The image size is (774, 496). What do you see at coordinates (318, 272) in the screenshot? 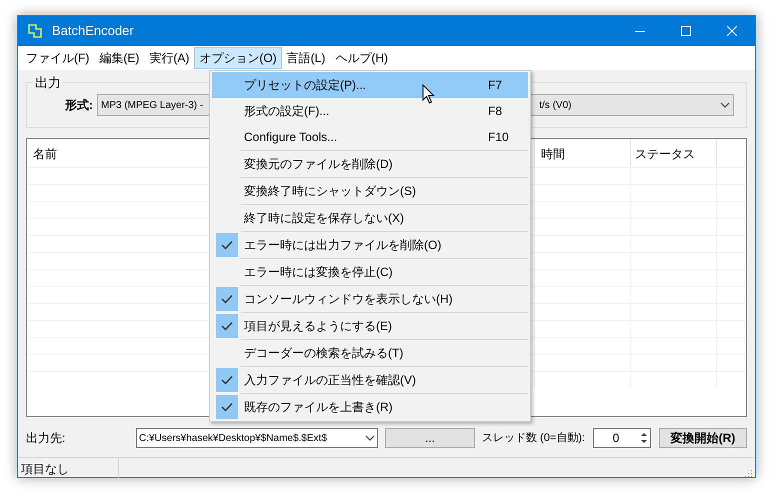
I see `menu-item-label: エラー時には変換を停止(C)` at bounding box center [318, 272].